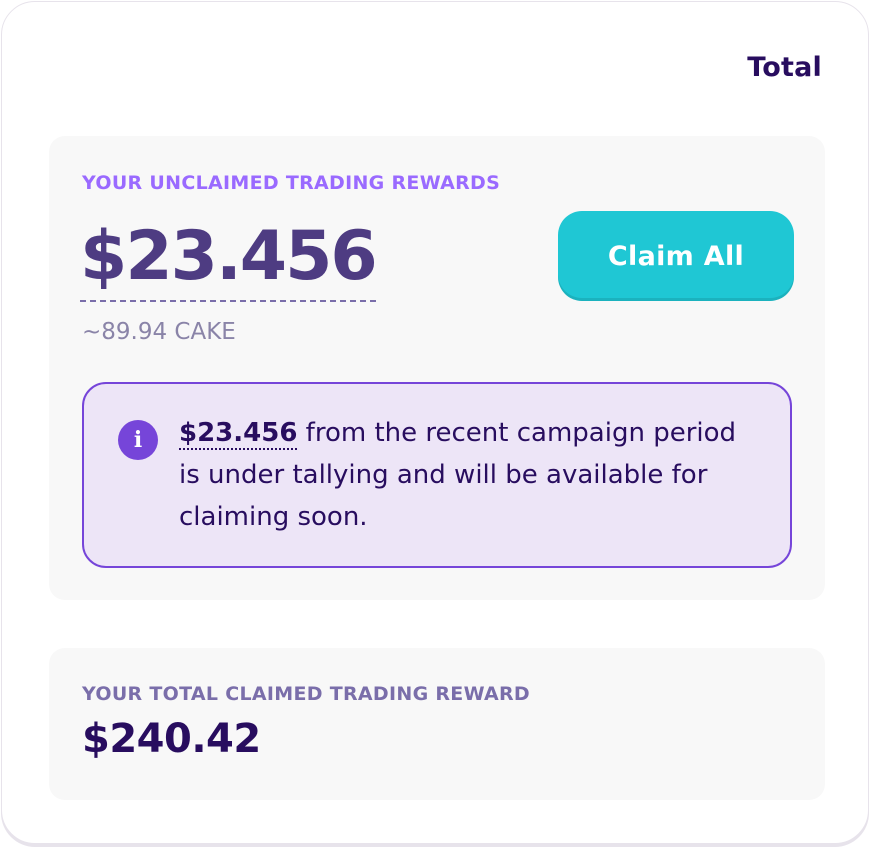 The width and height of the screenshot is (872, 850). Describe the element at coordinates (784, 67) in the screenshot. I see `total-heading: Total` at that location.